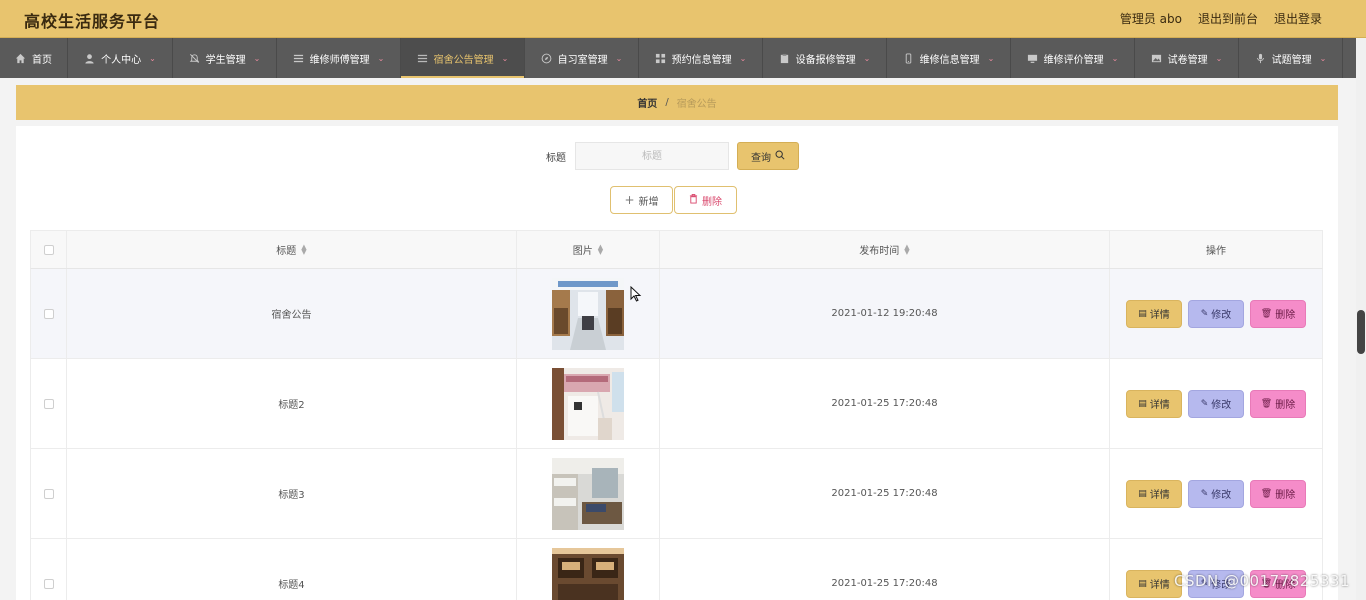 This screenshot has height=600, width=1366. I want to click on title-cell: 标题2, so click(292, 403).